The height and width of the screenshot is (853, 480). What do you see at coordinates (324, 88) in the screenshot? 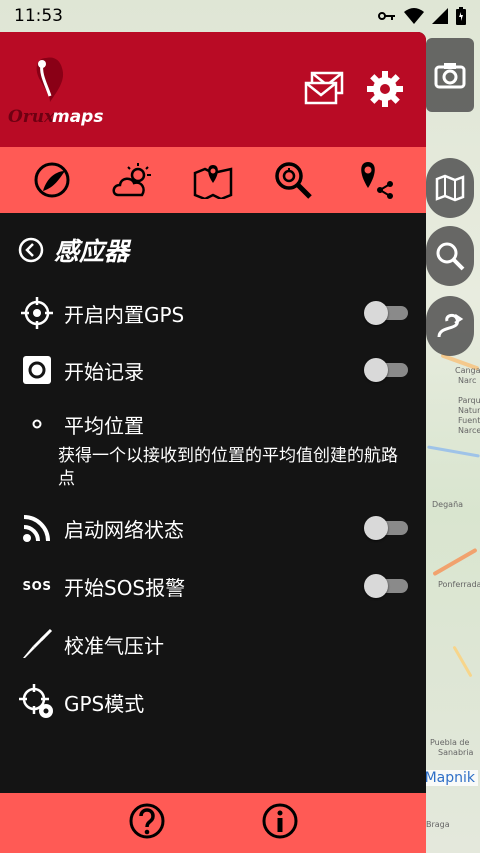
I see `mail-icon` at bounding box center [324, 88].